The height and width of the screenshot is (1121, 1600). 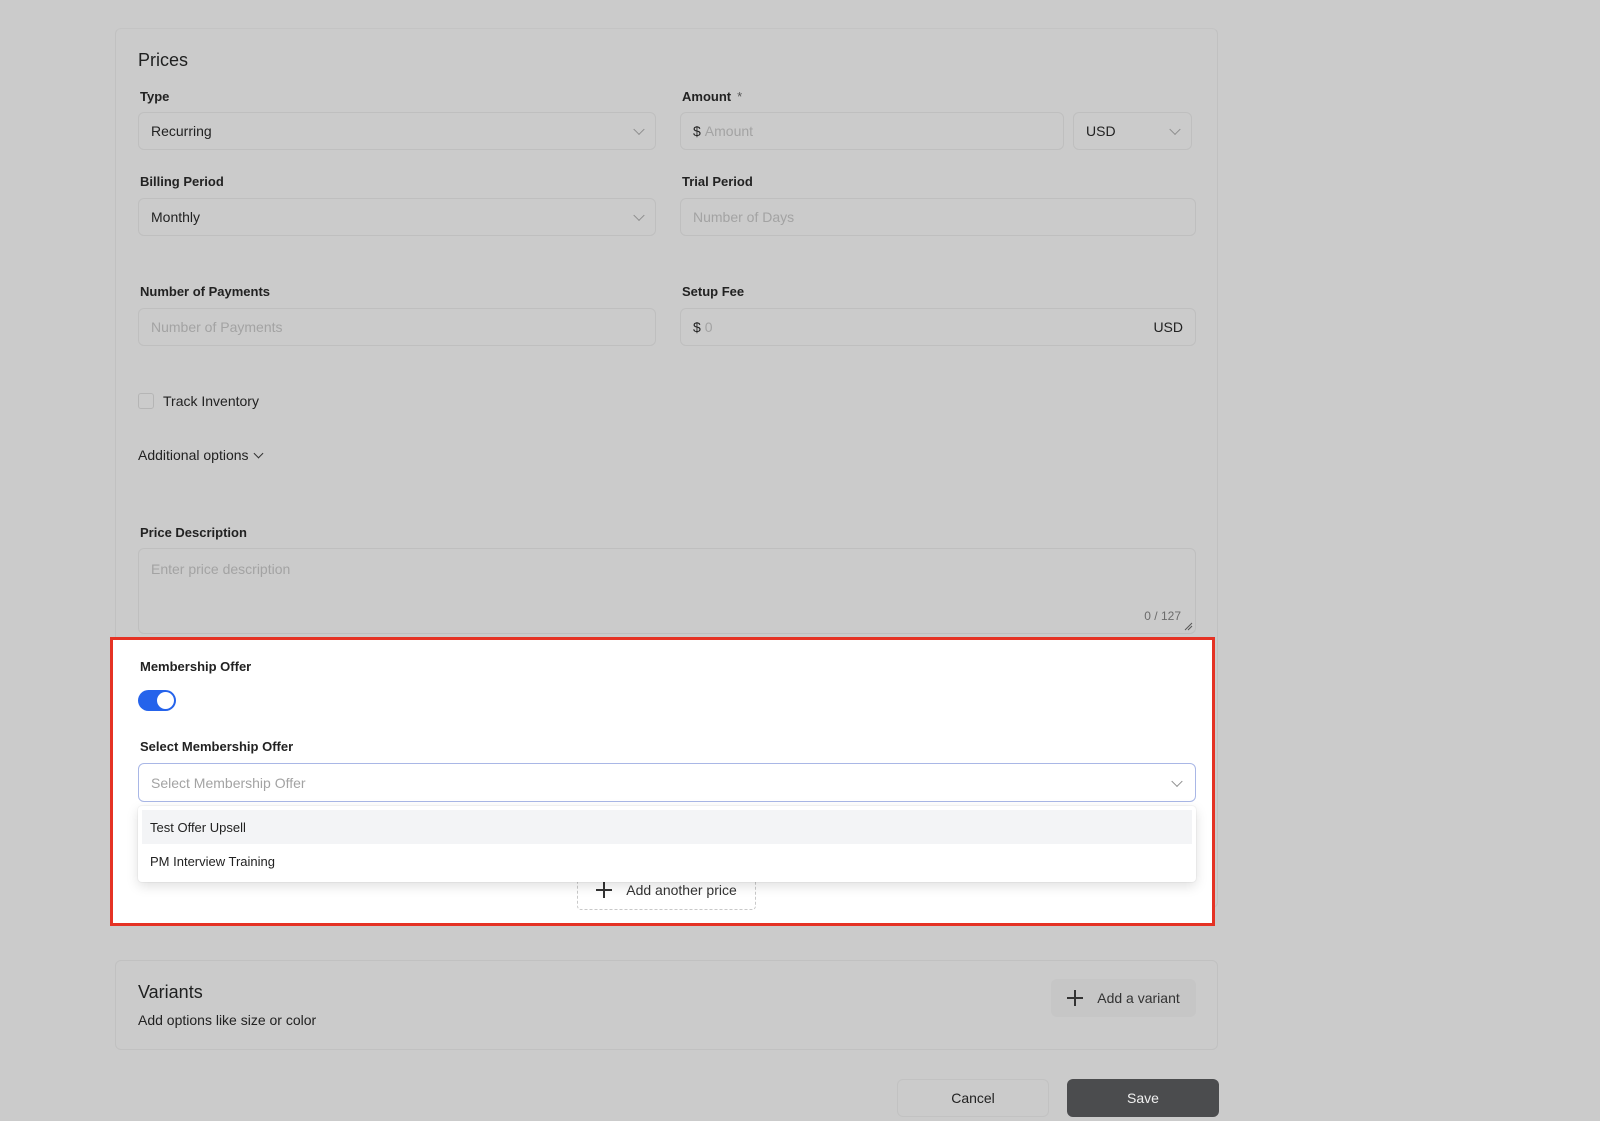 What do you see at coordinates (1188, 626) in the screenshot?
I see `resize-handle-icon` at bounding box center [1188, 626].